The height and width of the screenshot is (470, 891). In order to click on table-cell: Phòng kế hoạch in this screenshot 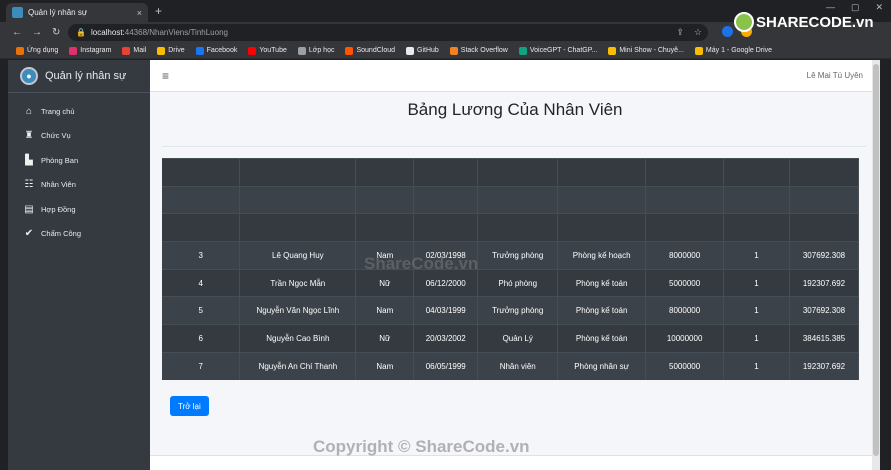, I will do `click(602, 255)`.